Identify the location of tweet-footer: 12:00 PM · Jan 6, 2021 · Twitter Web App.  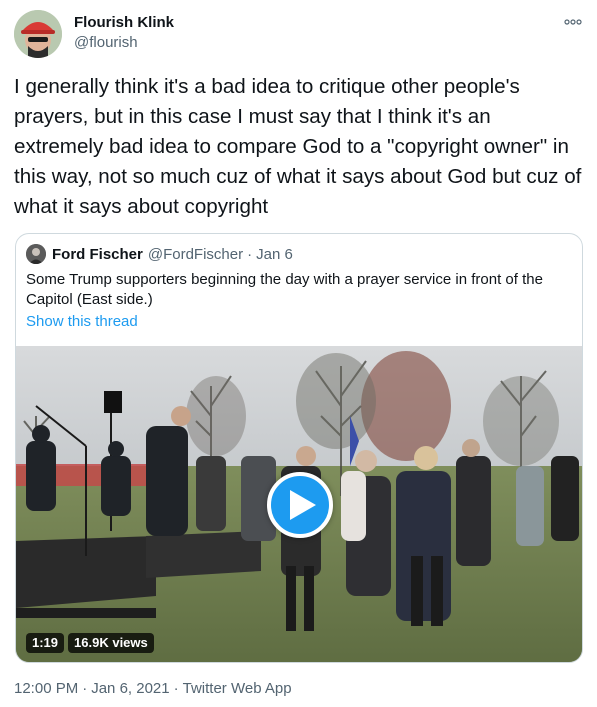
(153, 688).